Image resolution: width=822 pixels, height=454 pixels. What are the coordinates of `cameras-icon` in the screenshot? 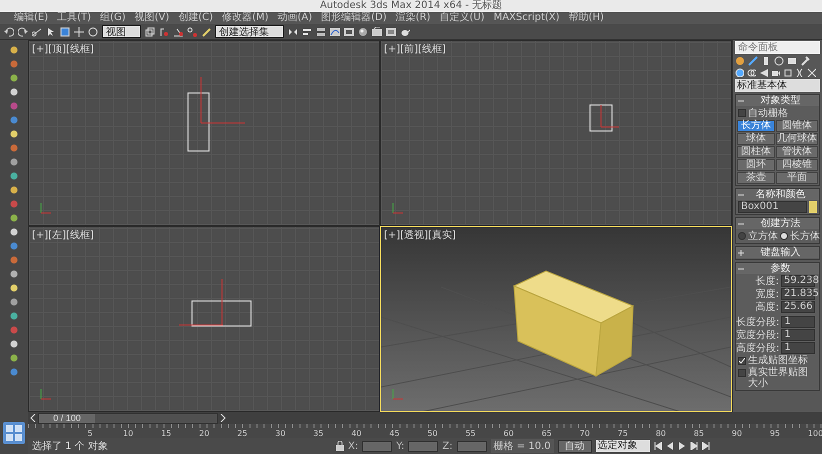 It's located at (775, 72).